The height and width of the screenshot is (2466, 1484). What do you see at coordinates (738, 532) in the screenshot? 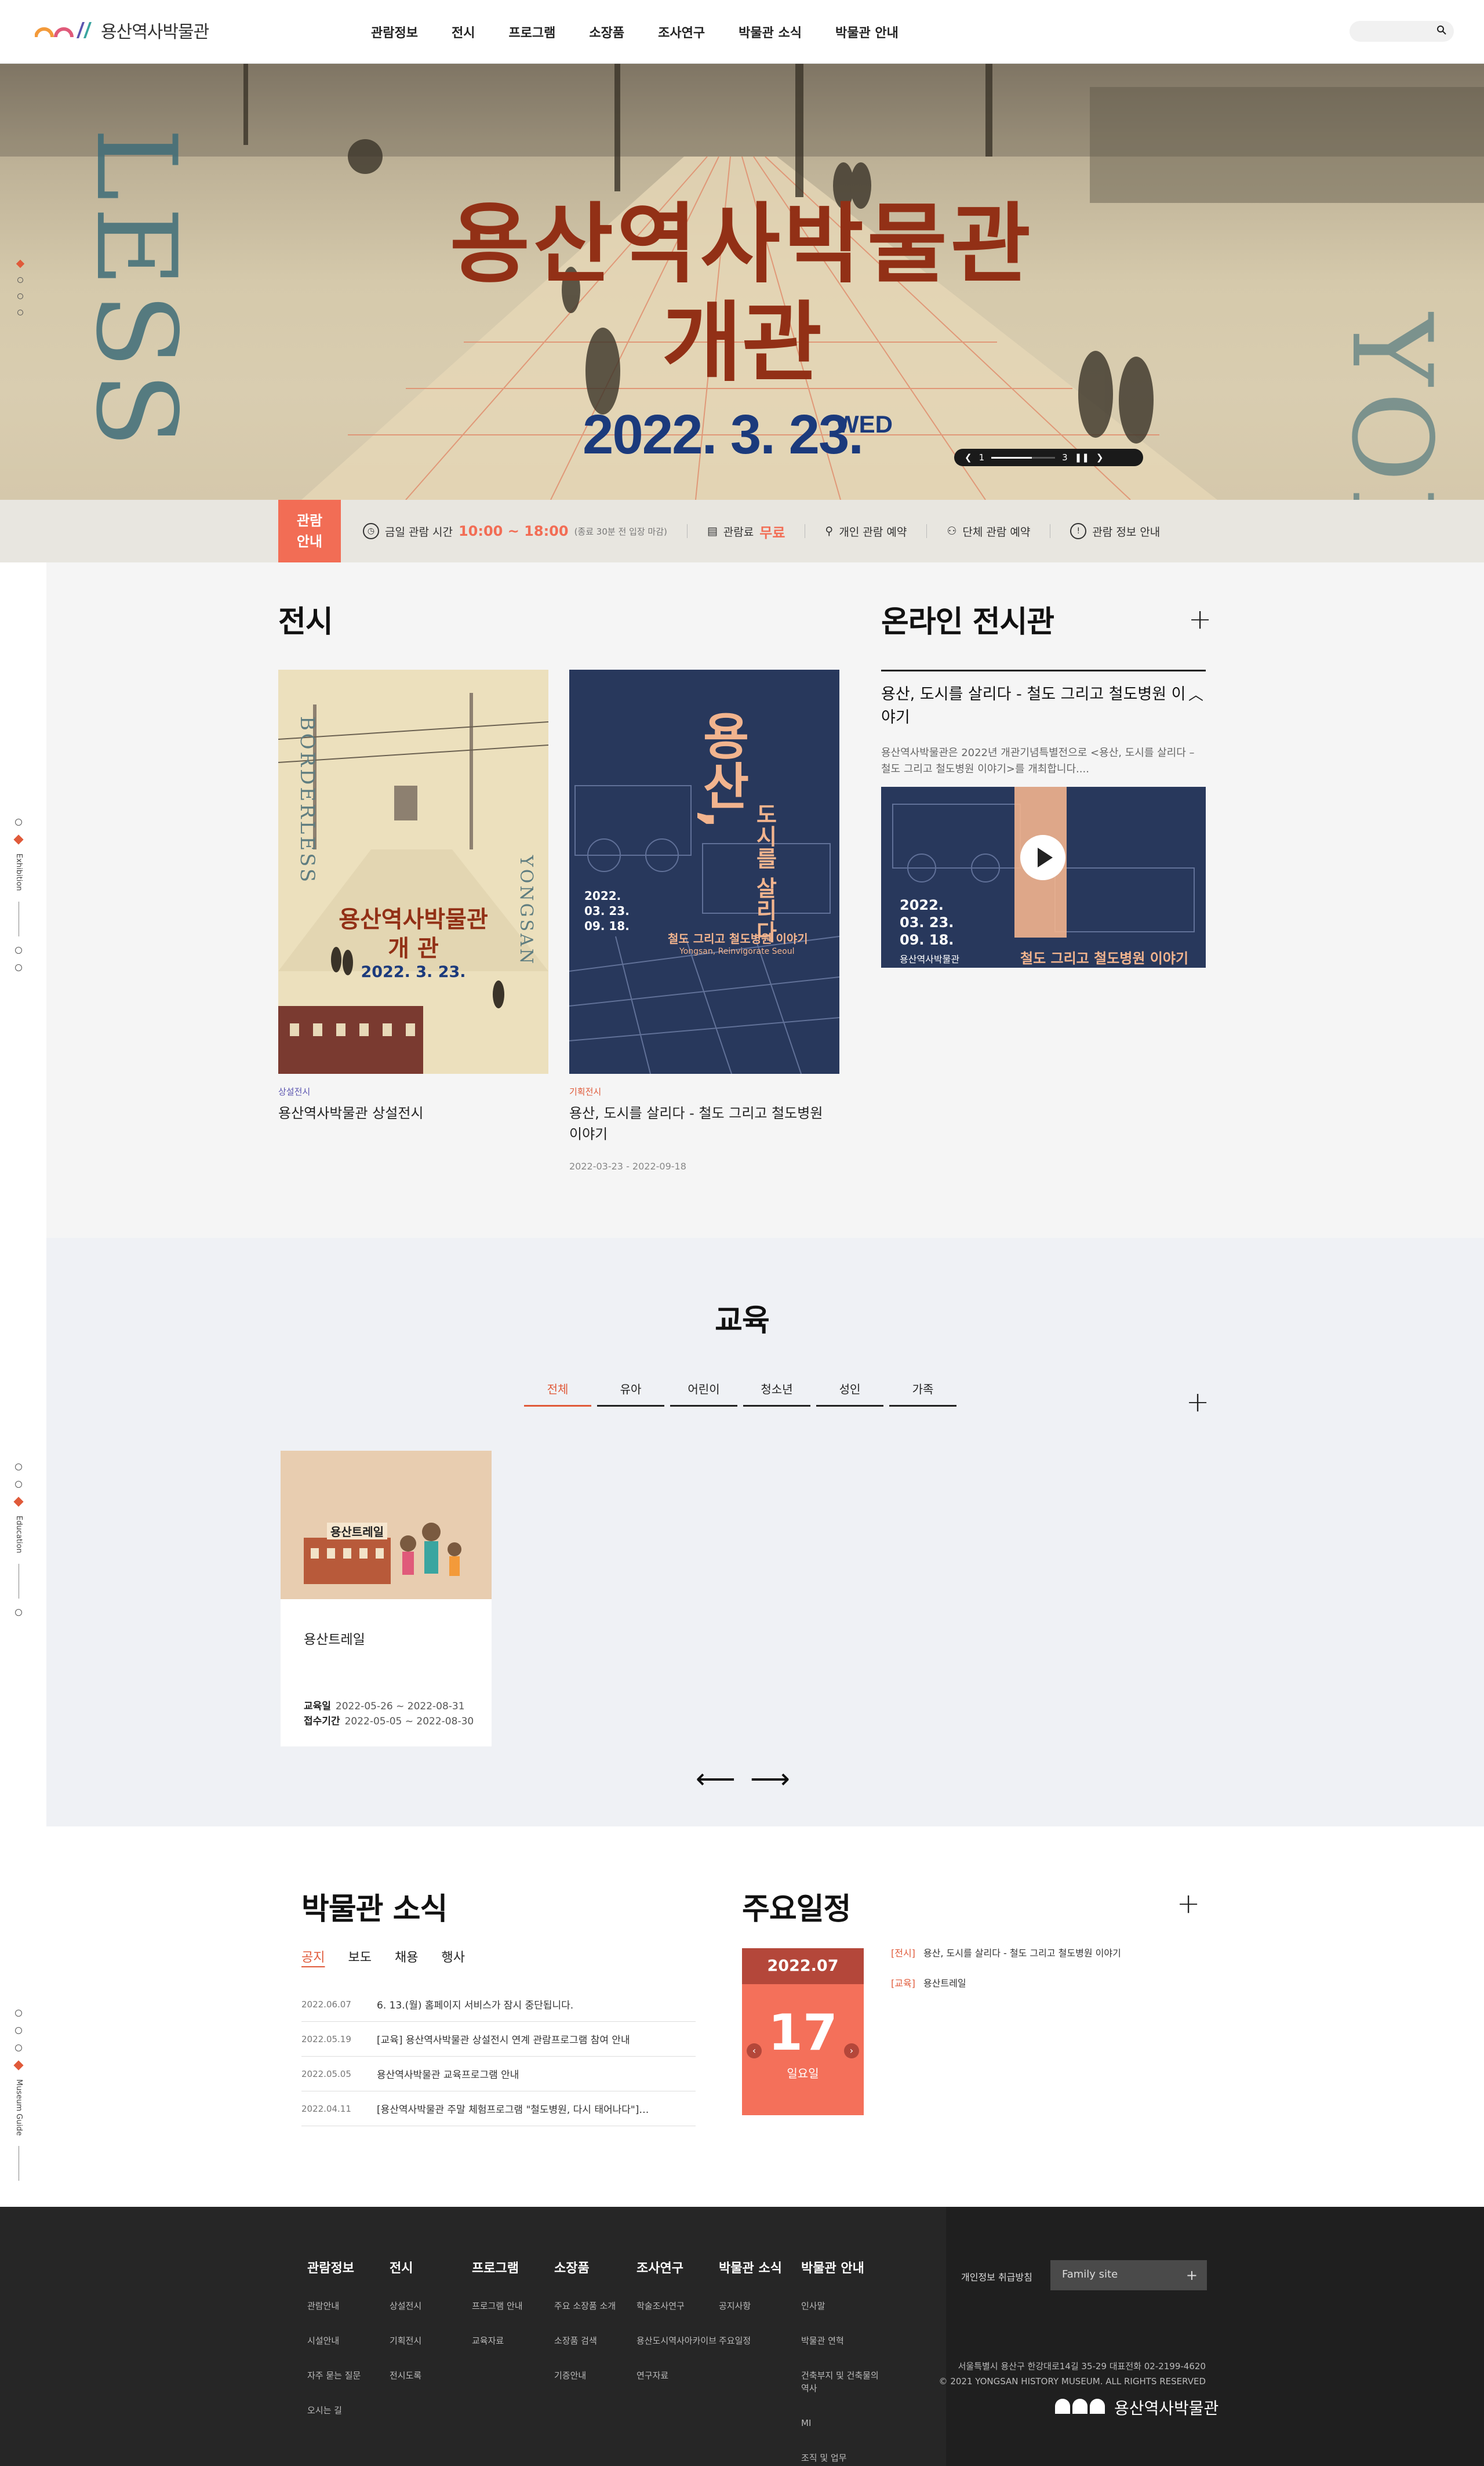
I see `fee-label: 관람료` at bounding box center [738, 532].